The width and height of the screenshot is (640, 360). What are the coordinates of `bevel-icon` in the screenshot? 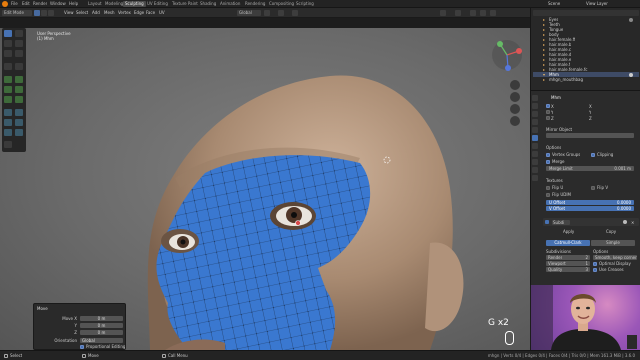 It's located at (8, 89).